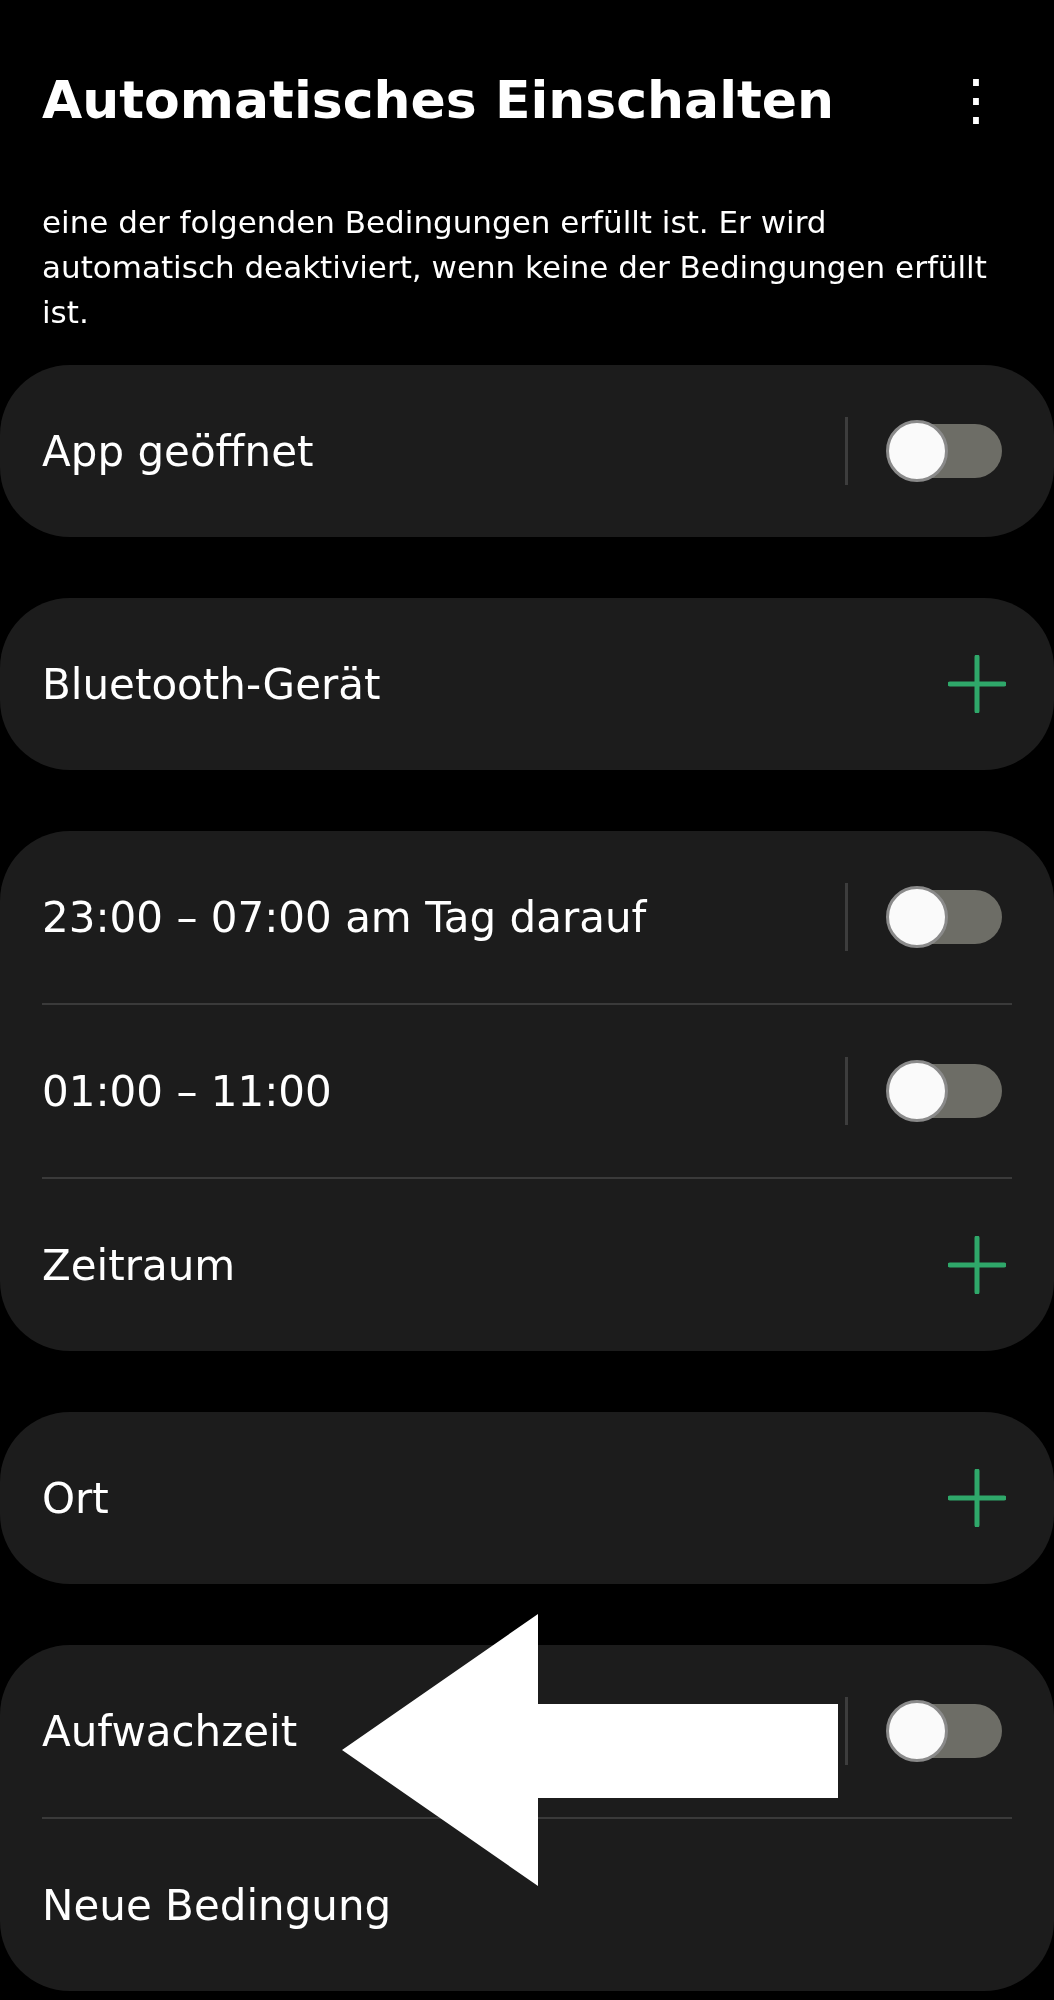  Describe the element at coordinates (170, 1731) in the screenshot. I see `condition-label: Aufwachzeit` at that location.